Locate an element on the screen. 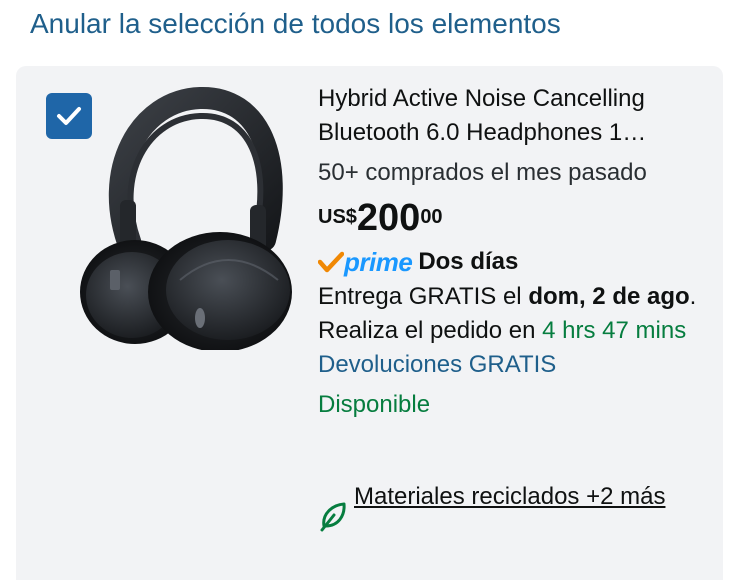  delivery-countdown: 4 hrs 47 mins is located at coordinates (614, 330).